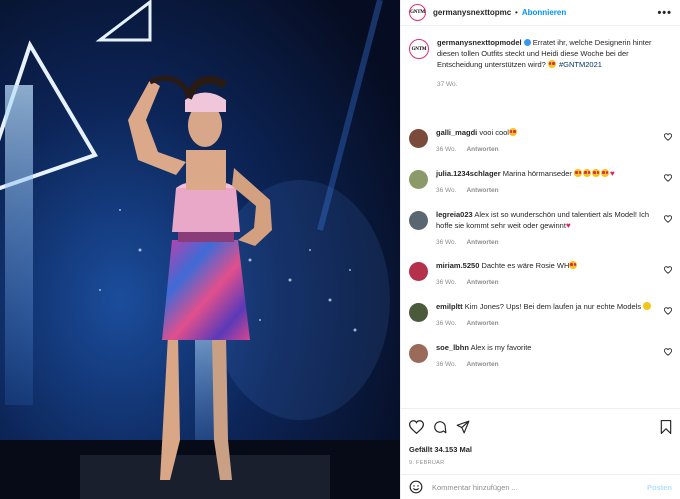  Describe the element at coordinates (527, 42) in the screenshot. I see `verified-badge-icon` at that location.